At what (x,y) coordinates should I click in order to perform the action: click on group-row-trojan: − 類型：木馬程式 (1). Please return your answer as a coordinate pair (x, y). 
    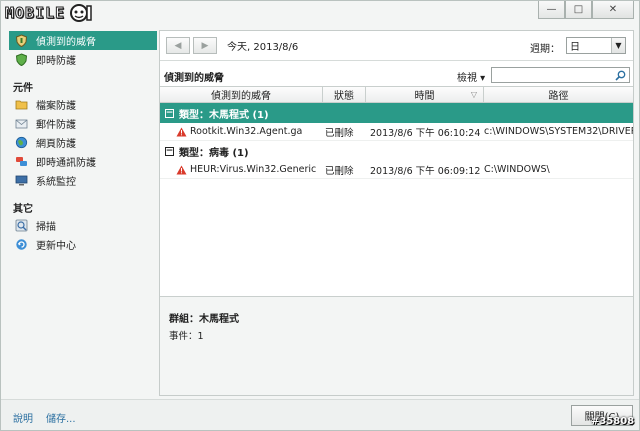
    Looking at the image, I should click on (396, 113).